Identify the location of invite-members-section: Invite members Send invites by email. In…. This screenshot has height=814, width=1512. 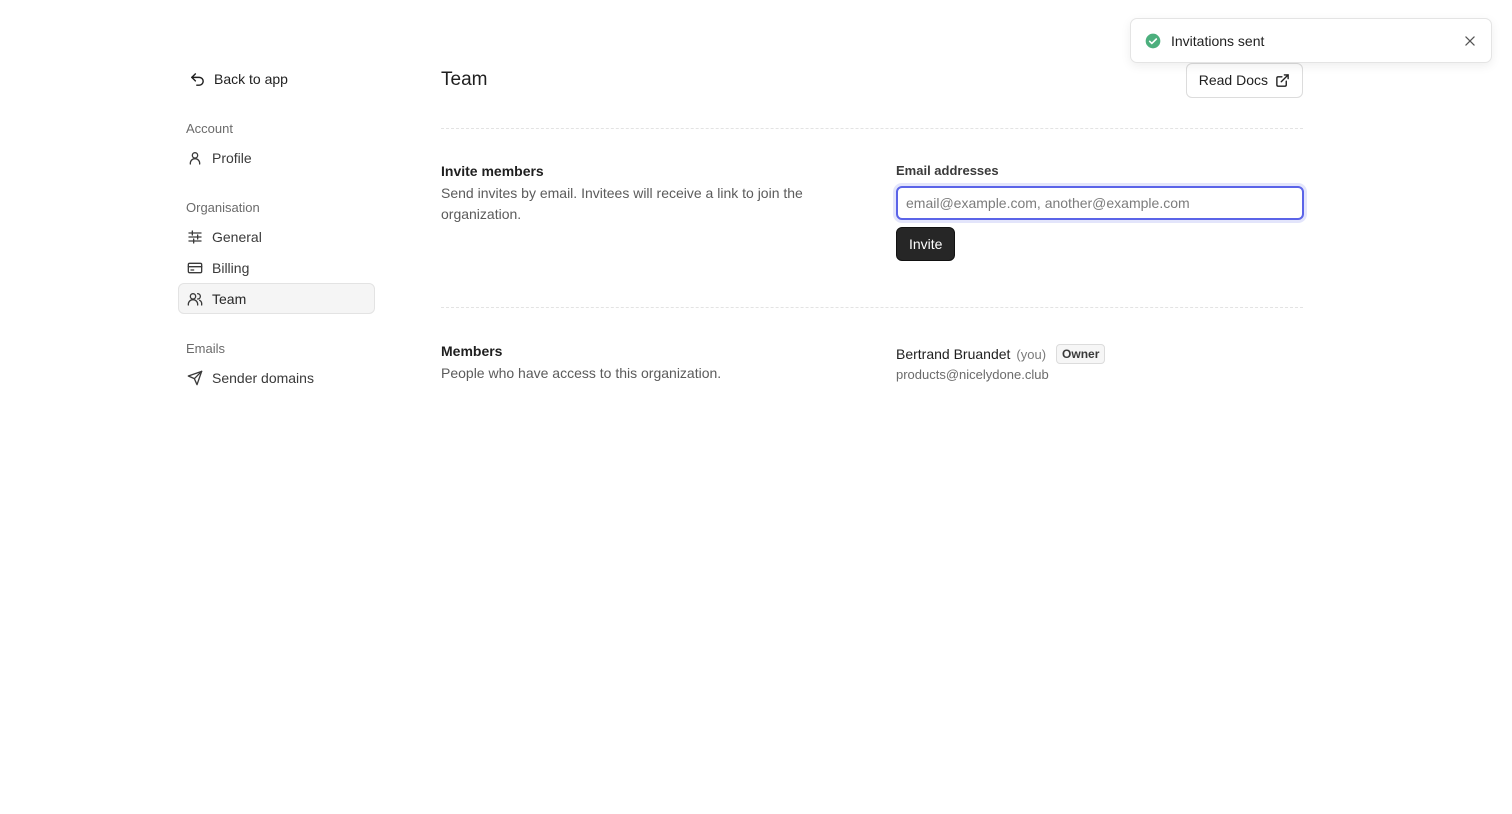
(872, 212).